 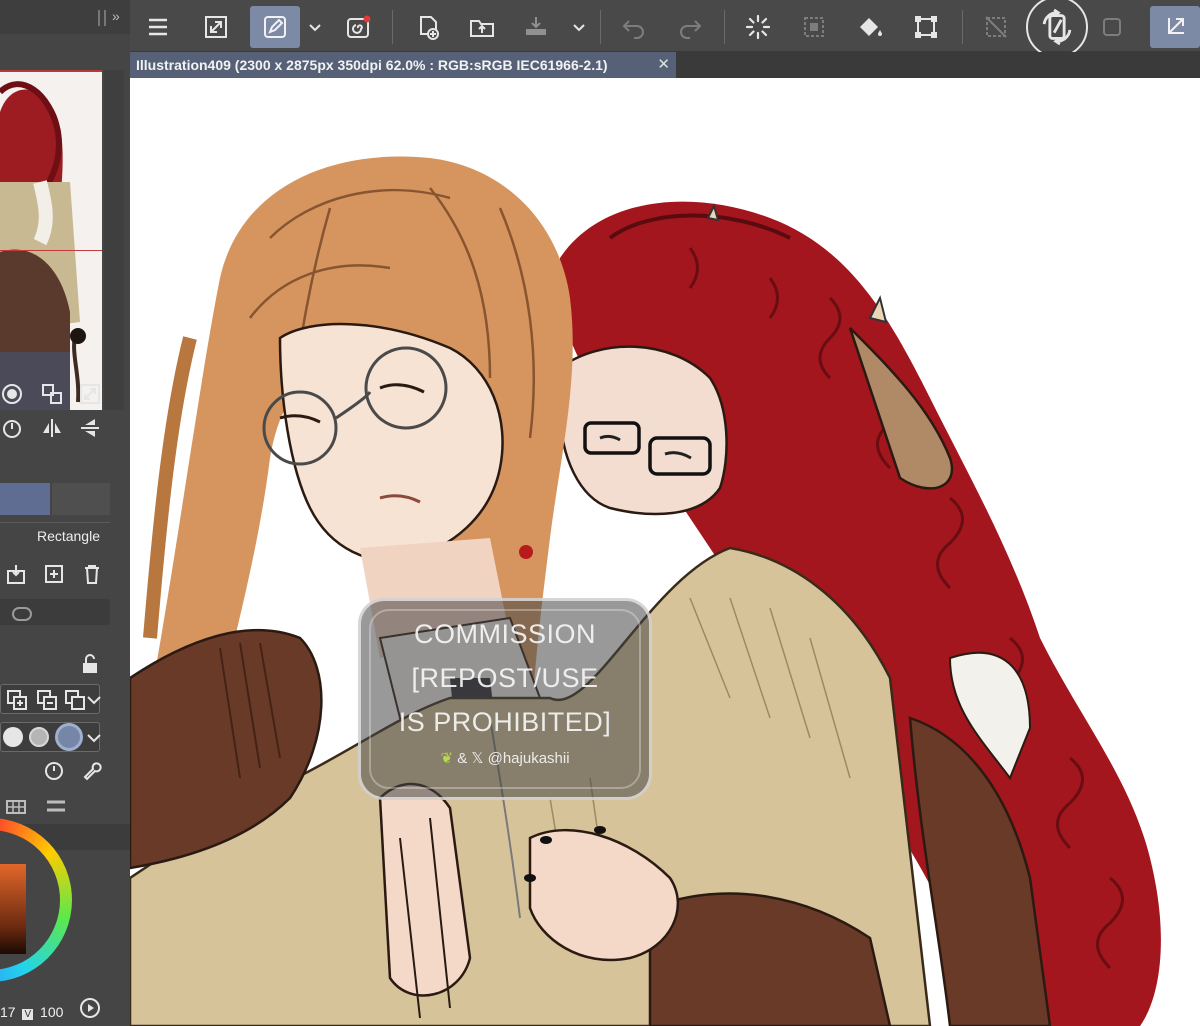 I want to click on navigator-scrollbar, so click(x=114, y=240).